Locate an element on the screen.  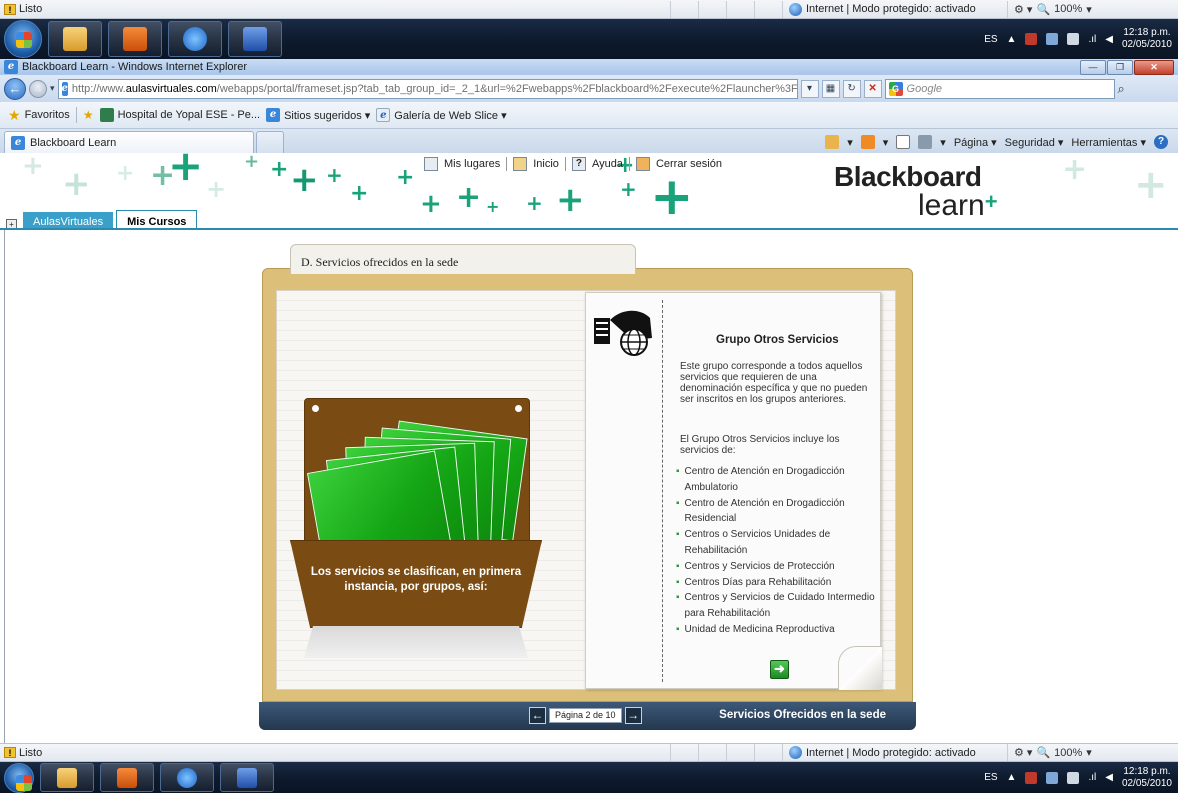
nav-help: Ayuda is located at coordinates (607, 164).